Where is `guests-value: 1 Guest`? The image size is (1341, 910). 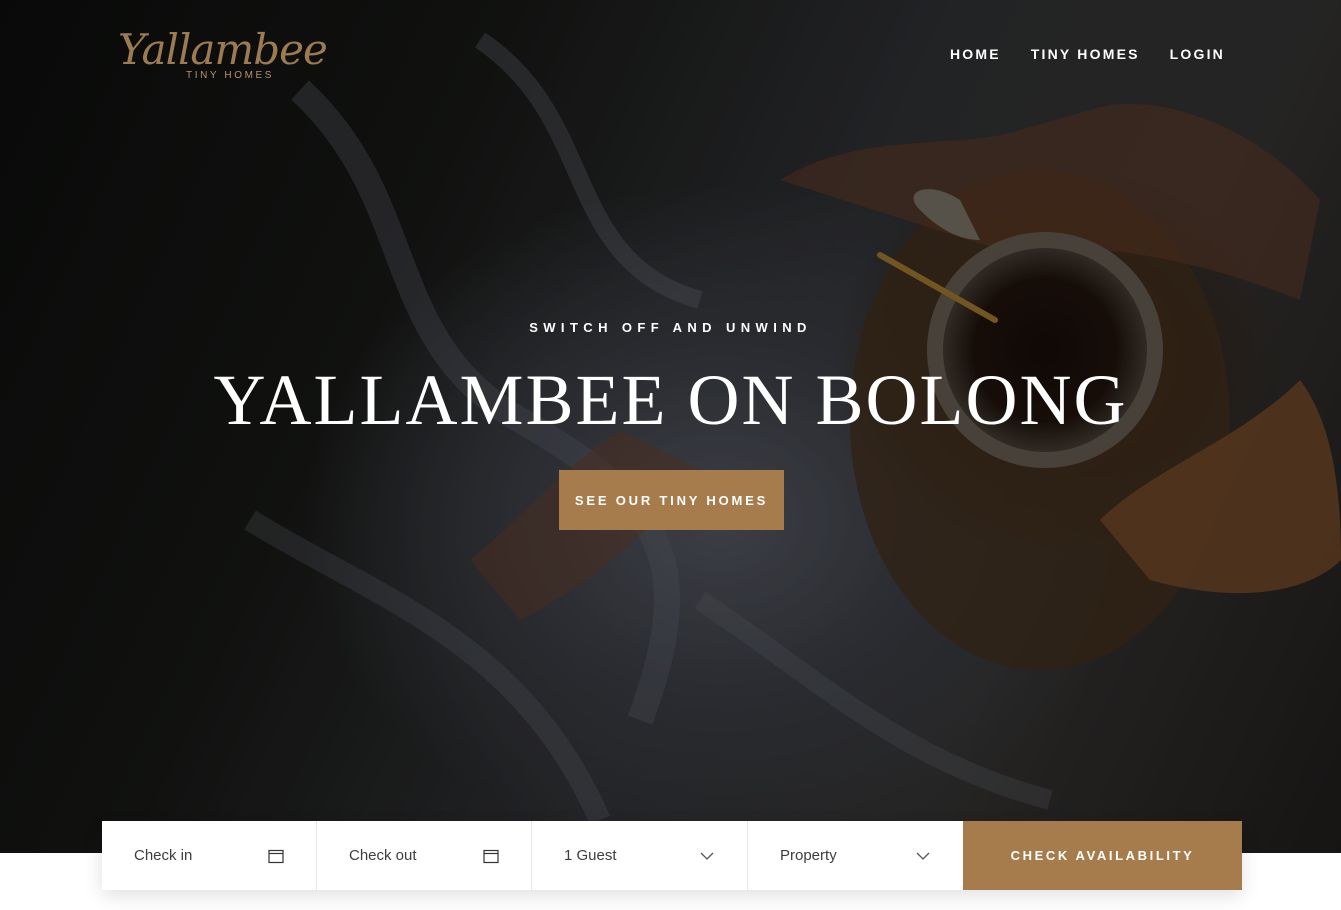
guests-value: 1 Guest is located at coordinates (590, 855).